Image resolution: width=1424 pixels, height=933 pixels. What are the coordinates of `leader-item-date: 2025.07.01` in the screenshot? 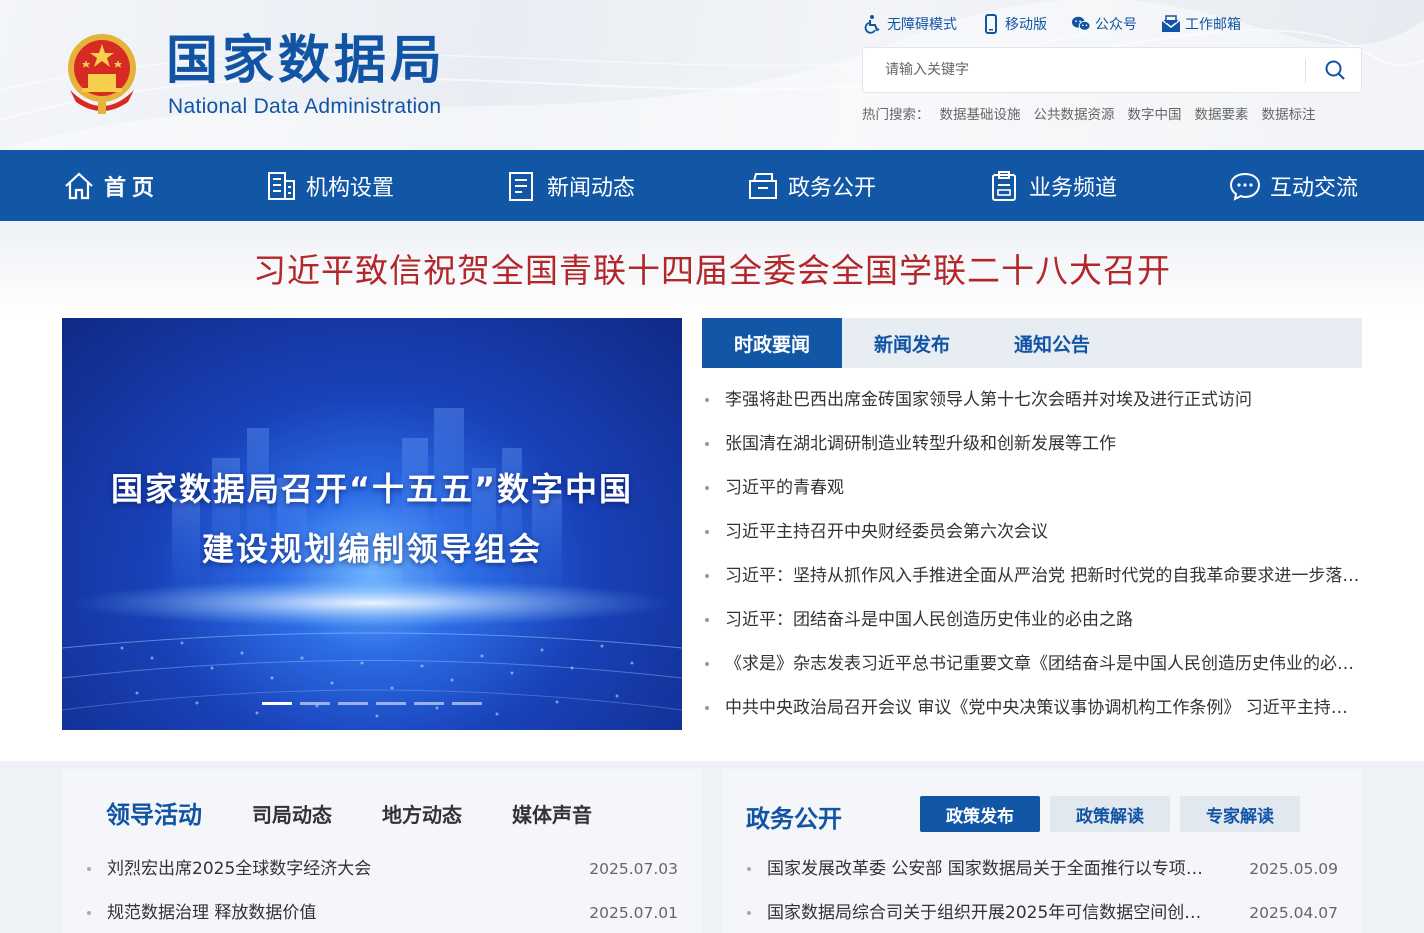 It's located at (633, 913).